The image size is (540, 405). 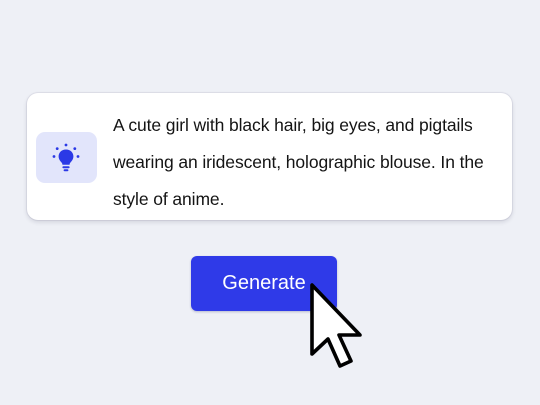 What do you see at coordinates (66, 157) in the screenshot?
I see `prompt-icon-tile` at bounding box center [66, 157].